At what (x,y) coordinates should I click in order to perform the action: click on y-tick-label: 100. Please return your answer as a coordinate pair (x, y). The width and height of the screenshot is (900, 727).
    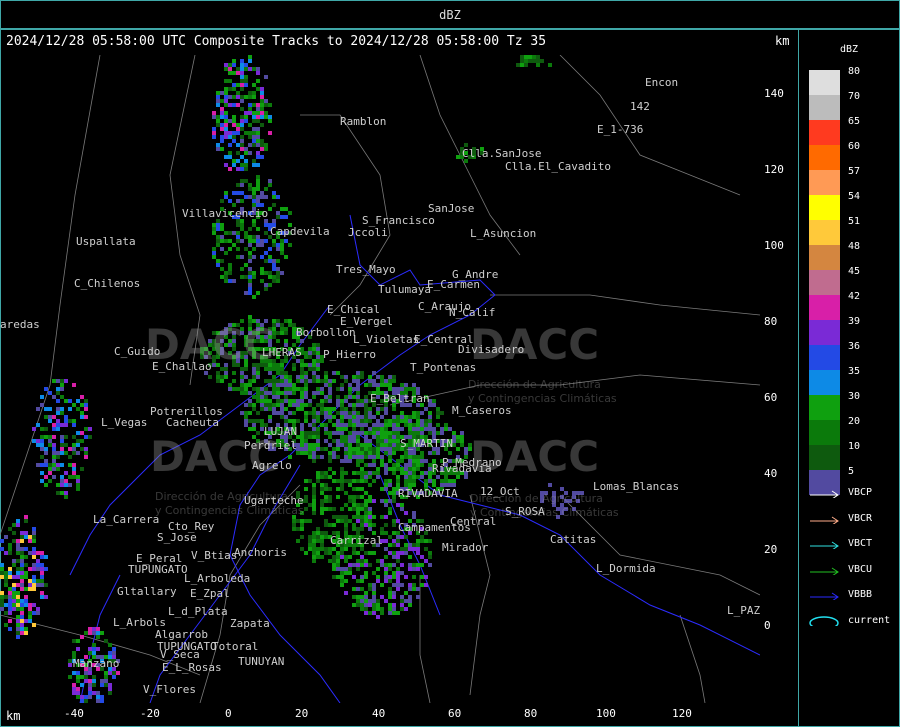
    Looking at the image, I should click on (774, 245).